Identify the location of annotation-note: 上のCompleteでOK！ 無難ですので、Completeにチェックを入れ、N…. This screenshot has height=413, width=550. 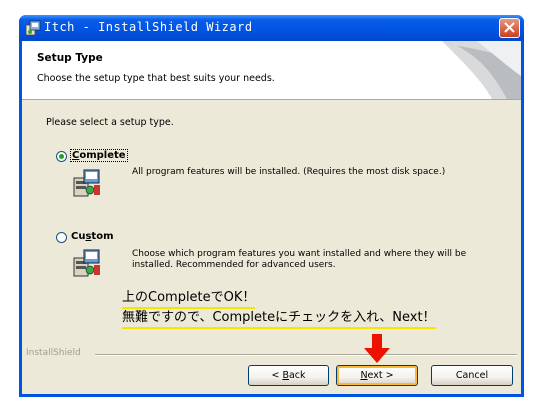
(279, 309).